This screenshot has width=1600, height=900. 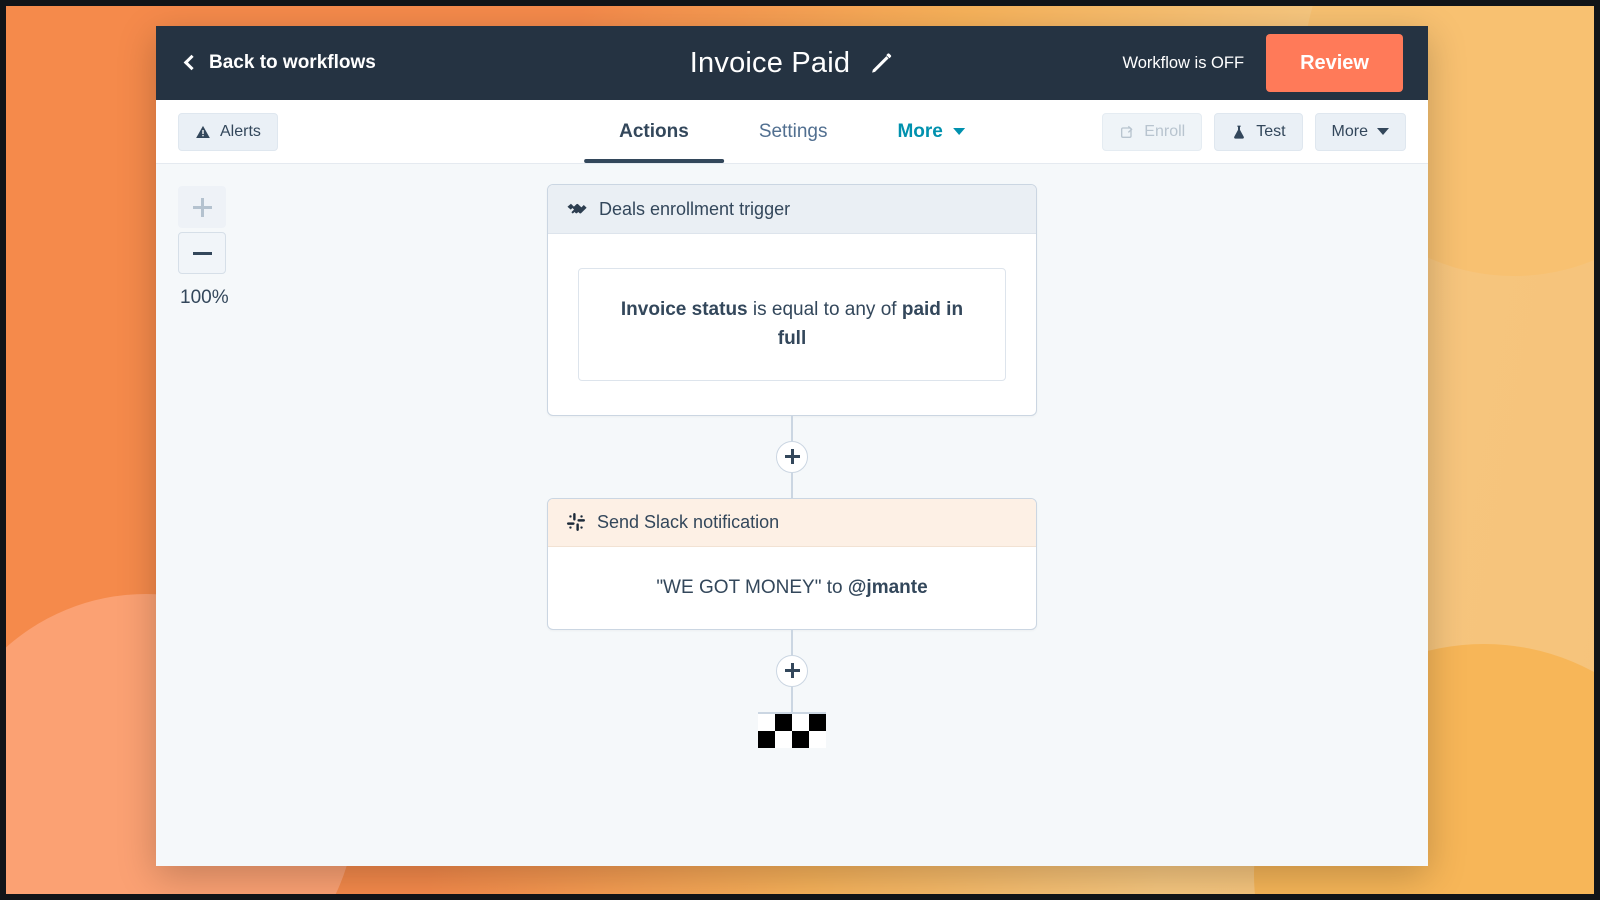 What do you see at coordinates (695, 208) in the screenshot?
I see `enrollment-trigger-title: Deals enrollment trigger` at bounding box center [695, 208].